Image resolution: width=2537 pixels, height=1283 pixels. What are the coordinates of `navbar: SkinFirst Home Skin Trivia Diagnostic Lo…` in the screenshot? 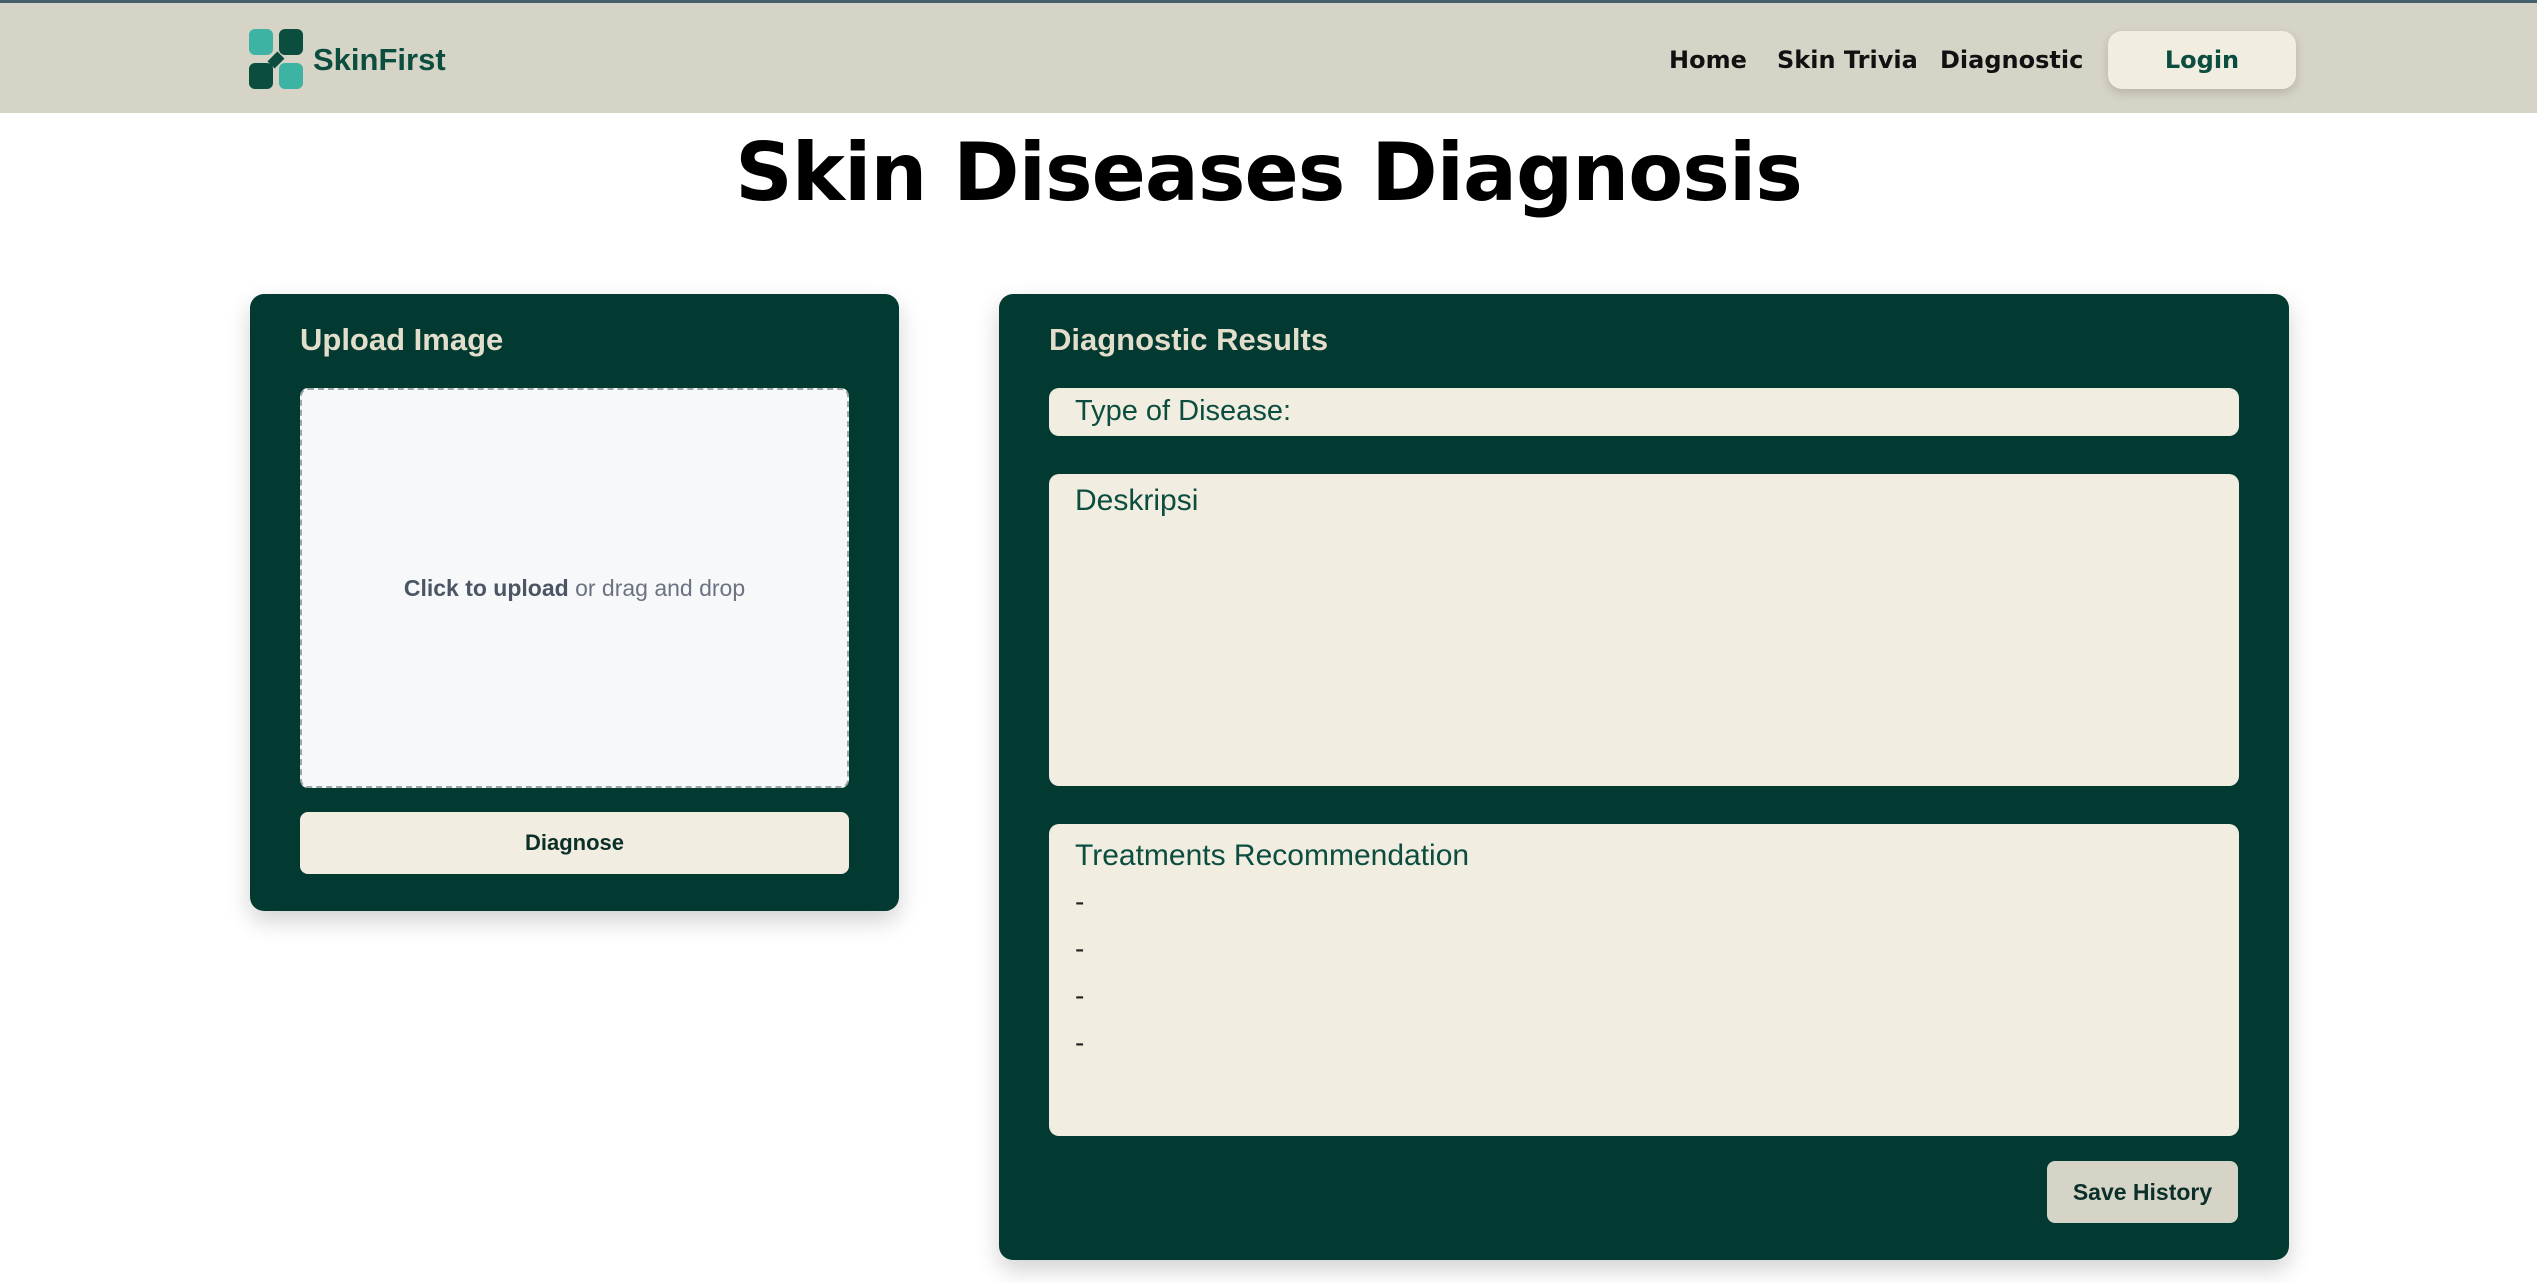 It's located at (1268, 58).